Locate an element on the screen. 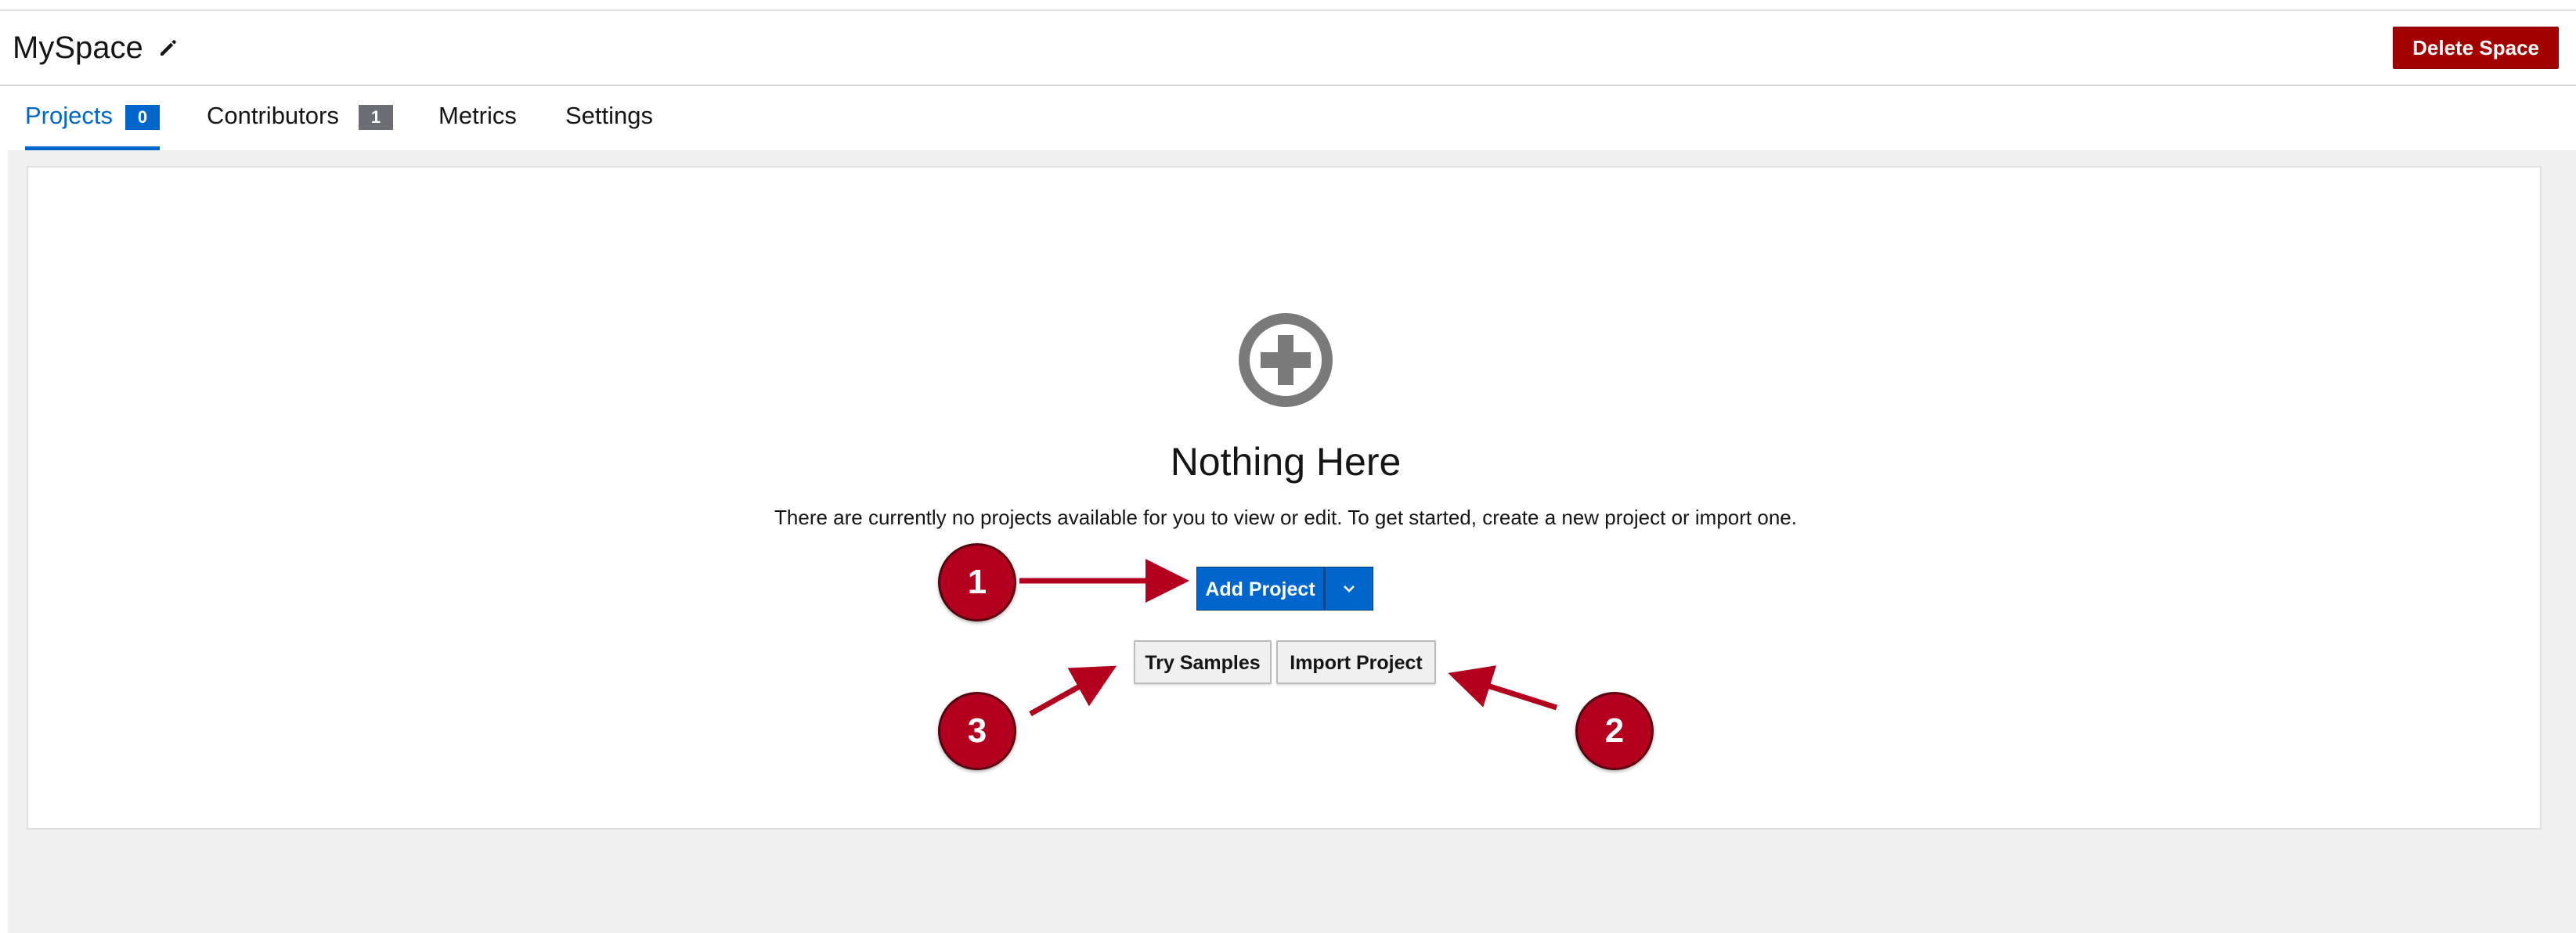 This screenshot has height=933, width=2576. tab-metrics: Metrics is located at coordinates (481, 118).